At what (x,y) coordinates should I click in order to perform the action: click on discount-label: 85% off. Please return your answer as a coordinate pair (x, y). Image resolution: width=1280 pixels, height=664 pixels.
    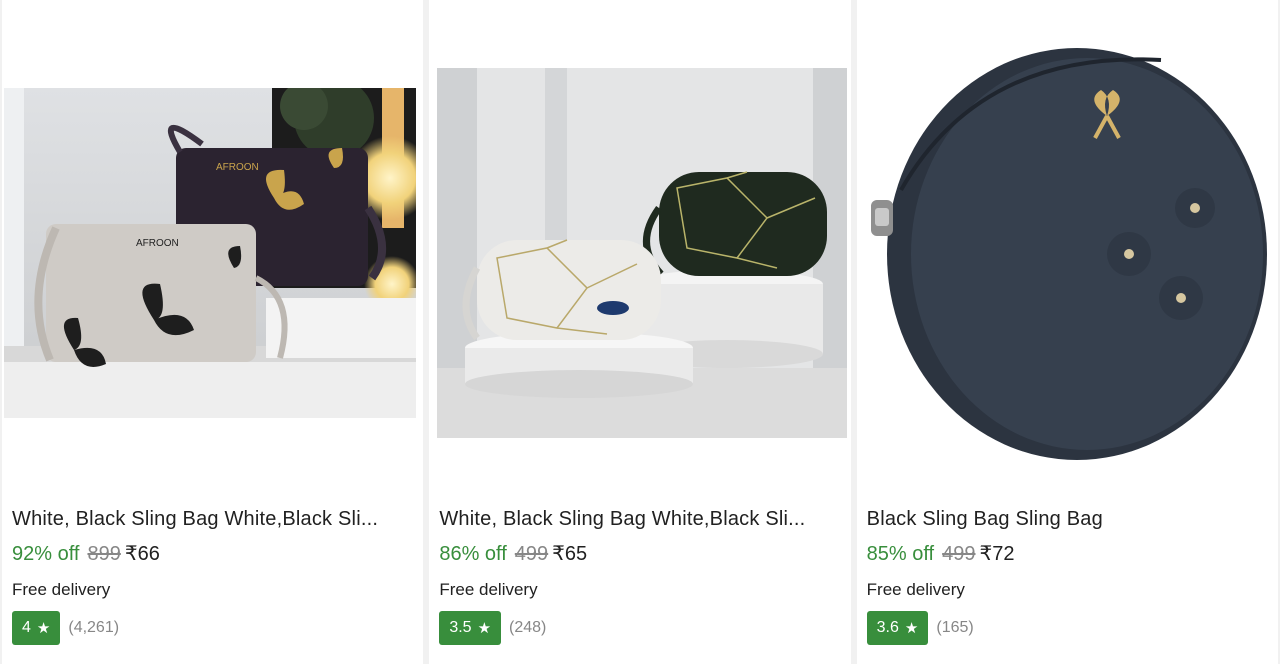
    Looking at the image, I should click on (900, 554).